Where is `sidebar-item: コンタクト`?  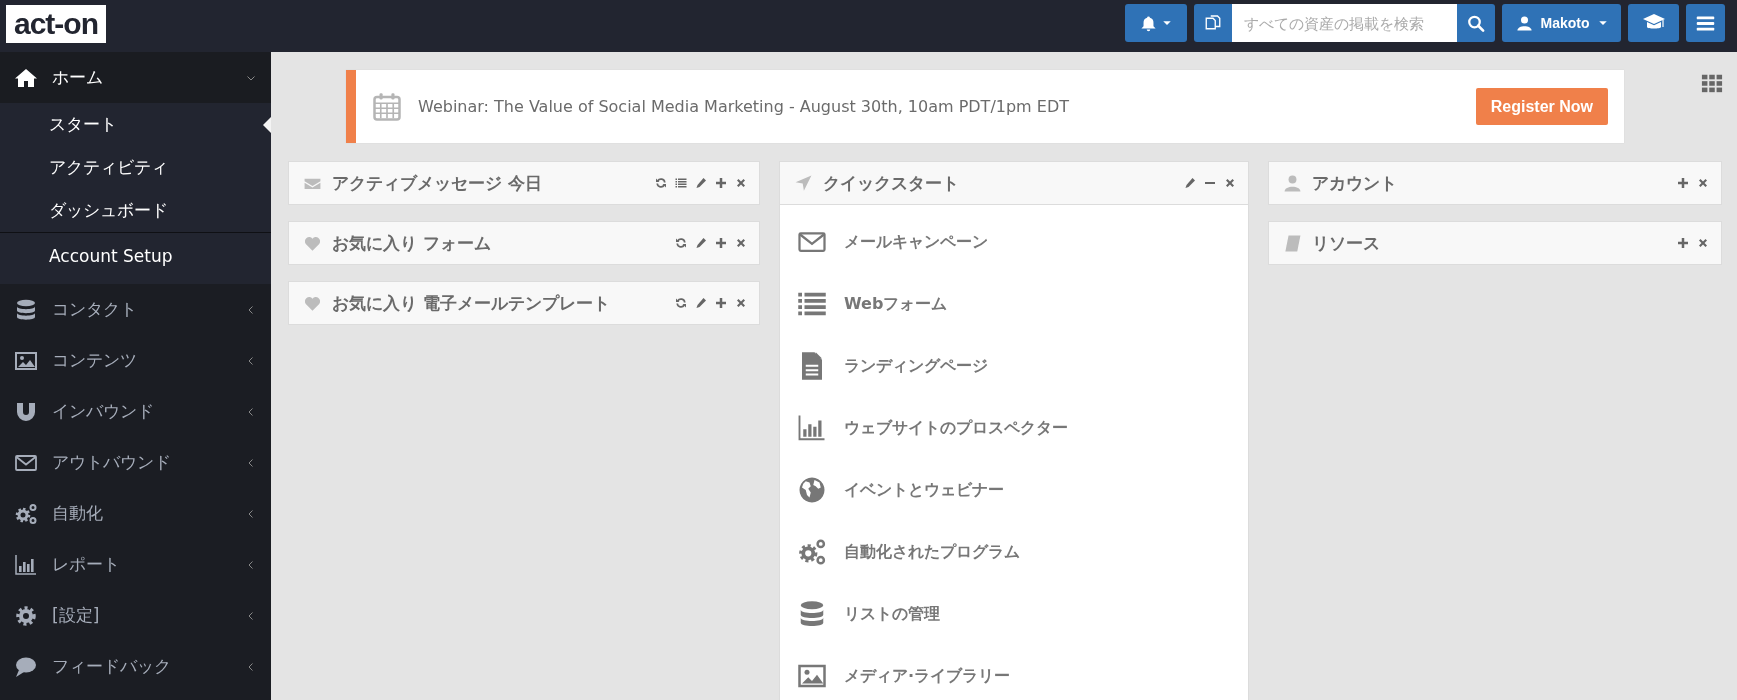 sidebar-item: コンタクト is located at coordinates (135, 309).